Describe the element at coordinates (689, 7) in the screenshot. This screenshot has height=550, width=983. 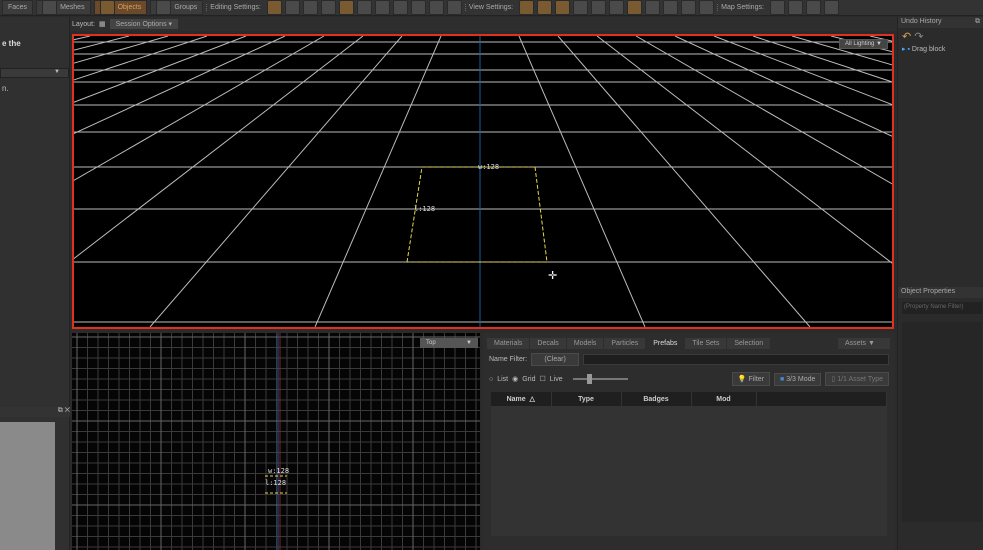
I see `run-icon` at that location.